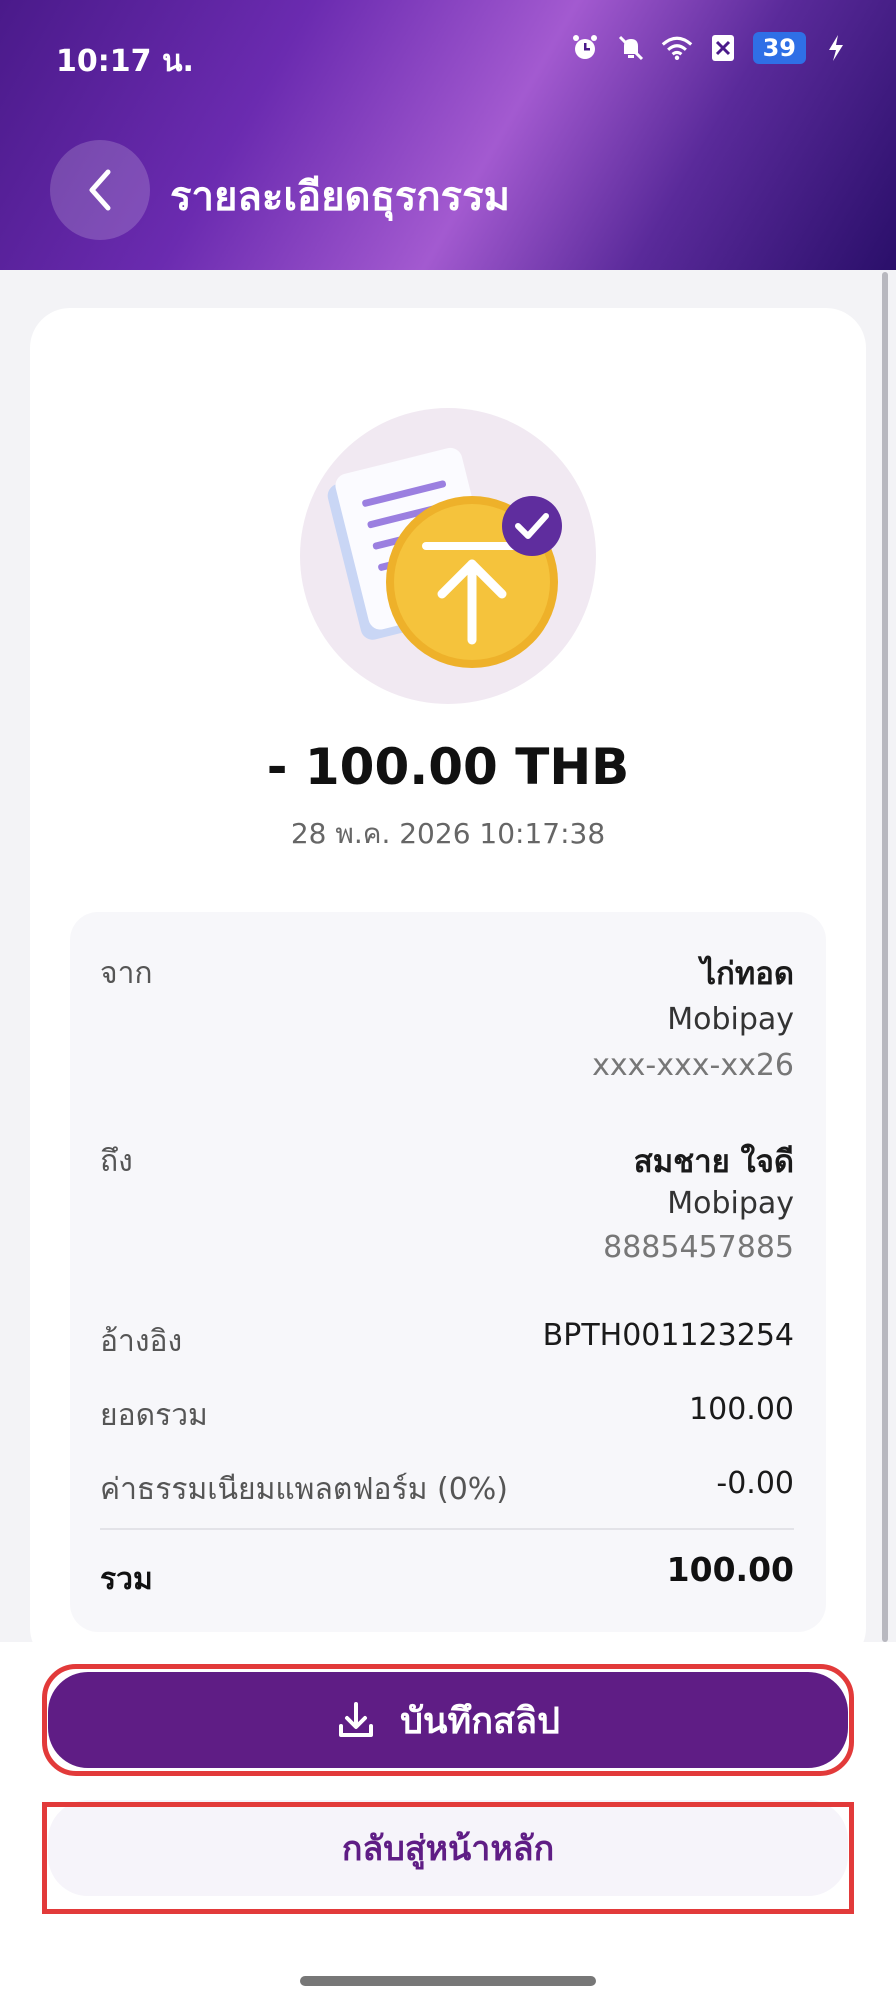 The height and width of the screenshot is (1999, 896). I want to click on subtotal-label: ยอดรวม, so click(154, 1415).